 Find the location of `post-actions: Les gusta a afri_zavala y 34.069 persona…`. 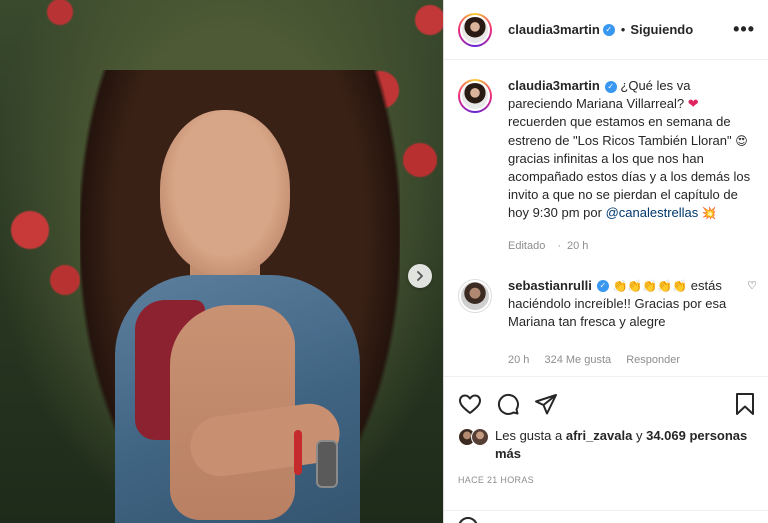

post-actions: Les gusta a afri_zavala y 34.069 persona… is located at coordinates (606, 430).